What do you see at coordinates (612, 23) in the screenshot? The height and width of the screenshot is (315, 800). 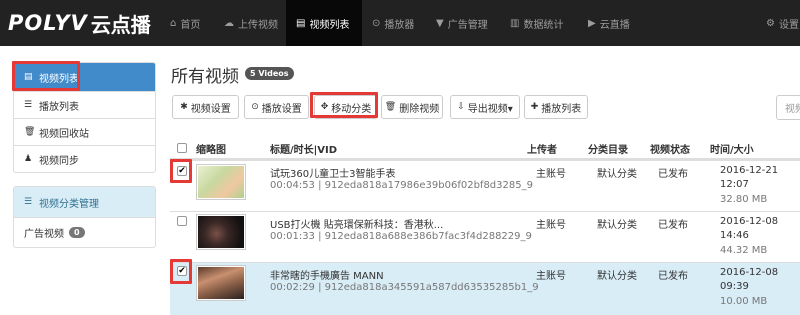 I see `nav-live: ▶ 云直播` at bounding box center [612, 23].